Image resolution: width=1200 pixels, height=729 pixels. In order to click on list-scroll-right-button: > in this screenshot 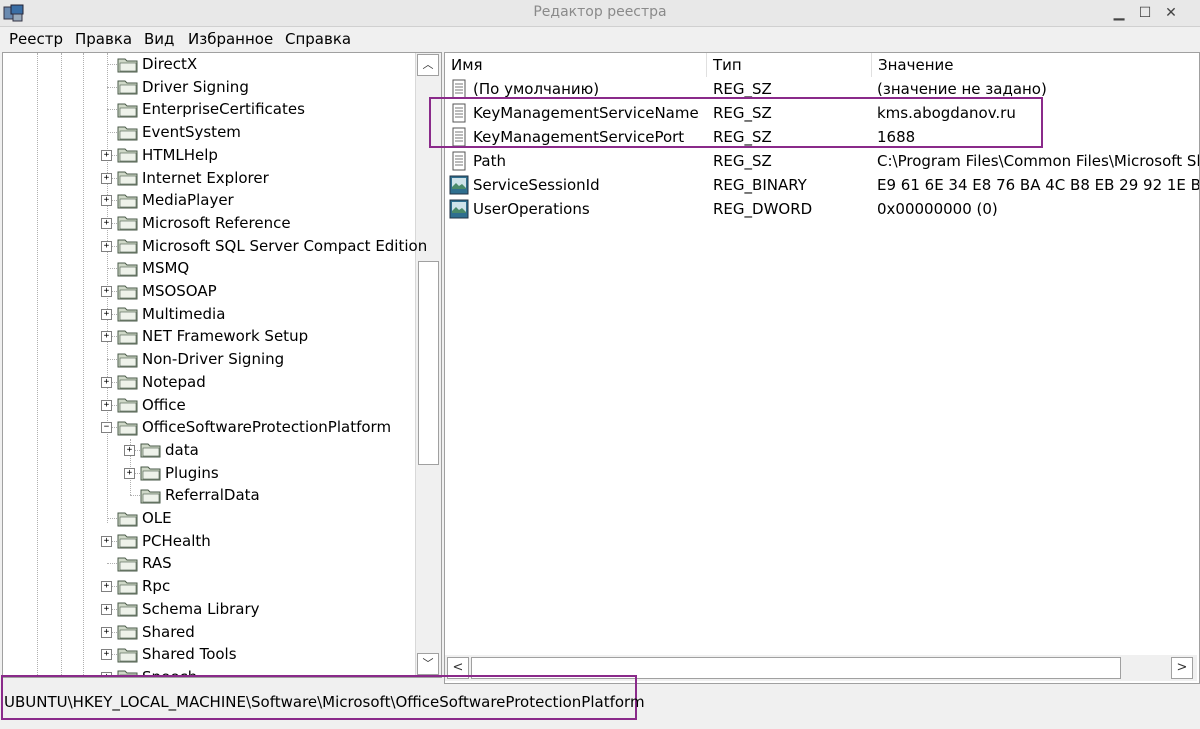, I will do `click(1182, 668)`.